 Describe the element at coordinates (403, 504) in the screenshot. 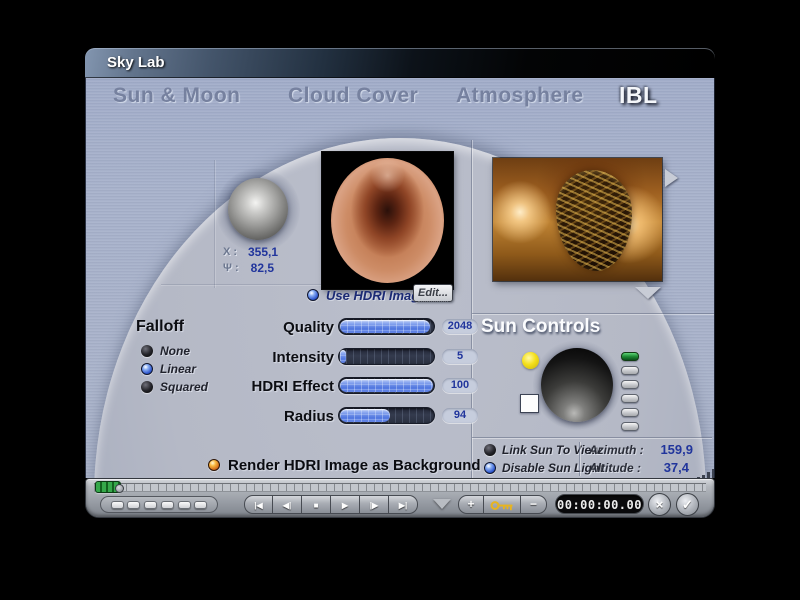

I see `go-to-end-button: ▶|` at that location.